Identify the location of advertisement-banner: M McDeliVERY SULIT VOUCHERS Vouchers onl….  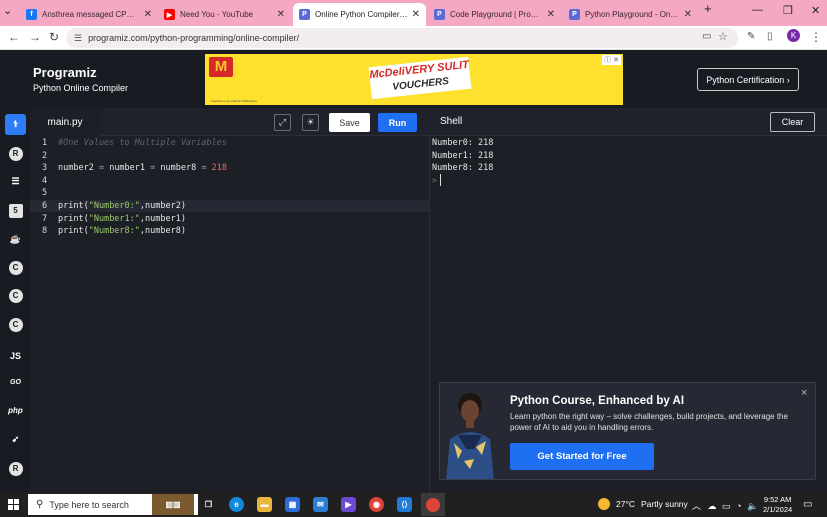
(414, 79).